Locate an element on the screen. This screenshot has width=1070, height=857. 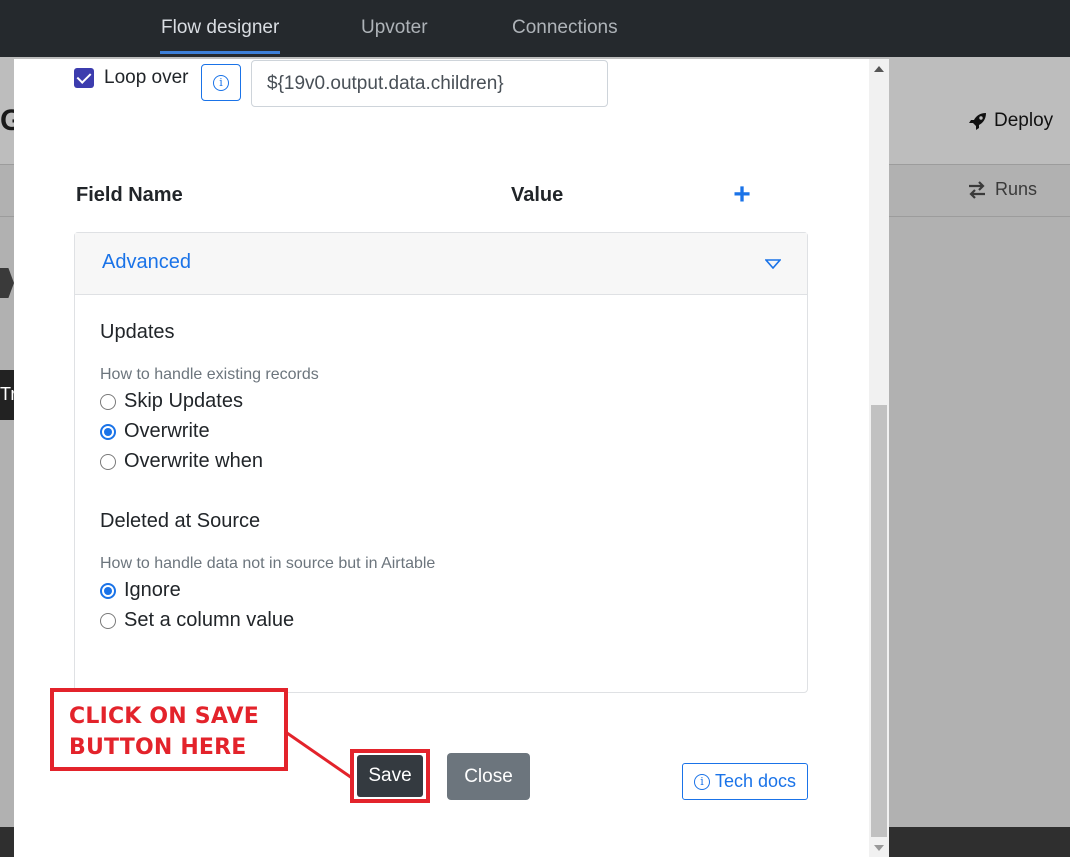
top-nav: Flow designer Upvoter Connections is located at coordinates (535, 28).